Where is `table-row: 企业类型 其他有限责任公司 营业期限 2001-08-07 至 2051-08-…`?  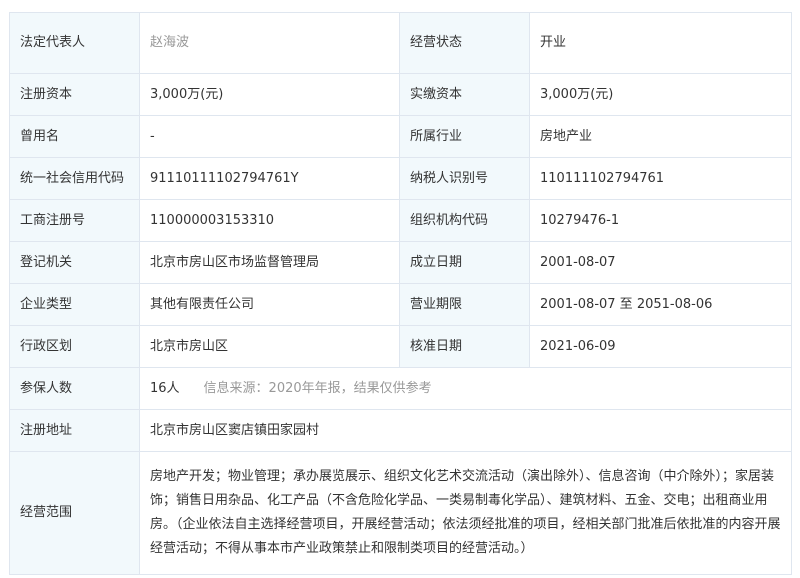
table-row: 企业类型 其他有限责任公司 营业期限 2001-08-07 至 2051-08-… is located at coordinates (400, 304).